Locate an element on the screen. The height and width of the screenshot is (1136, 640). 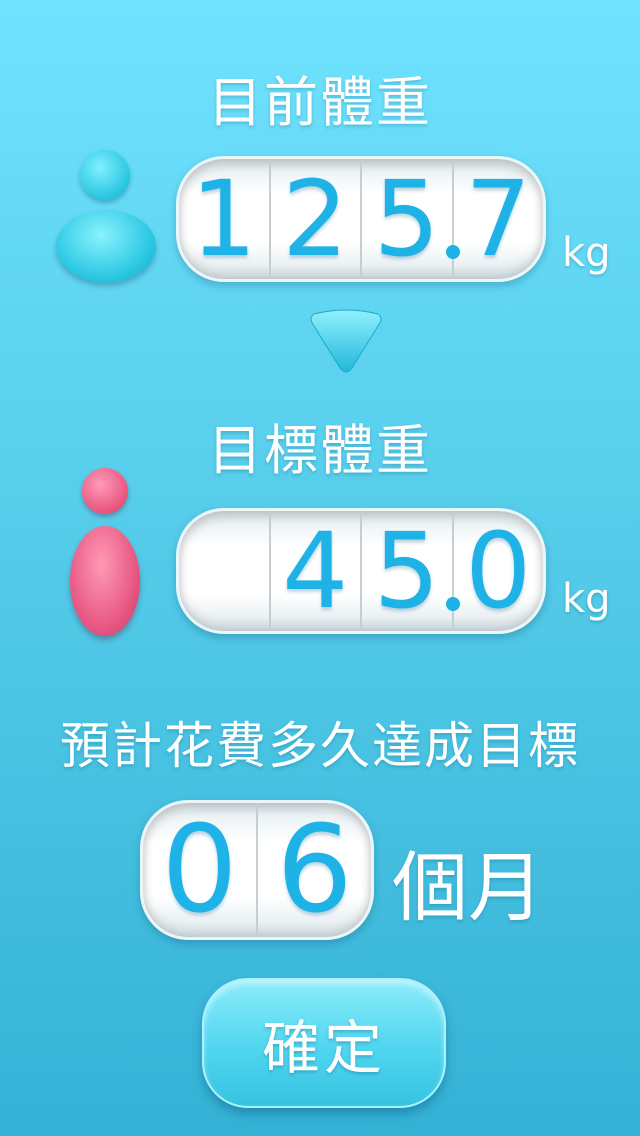
target-weight-digit-ones: 5 is located at coordinates (410, 571).